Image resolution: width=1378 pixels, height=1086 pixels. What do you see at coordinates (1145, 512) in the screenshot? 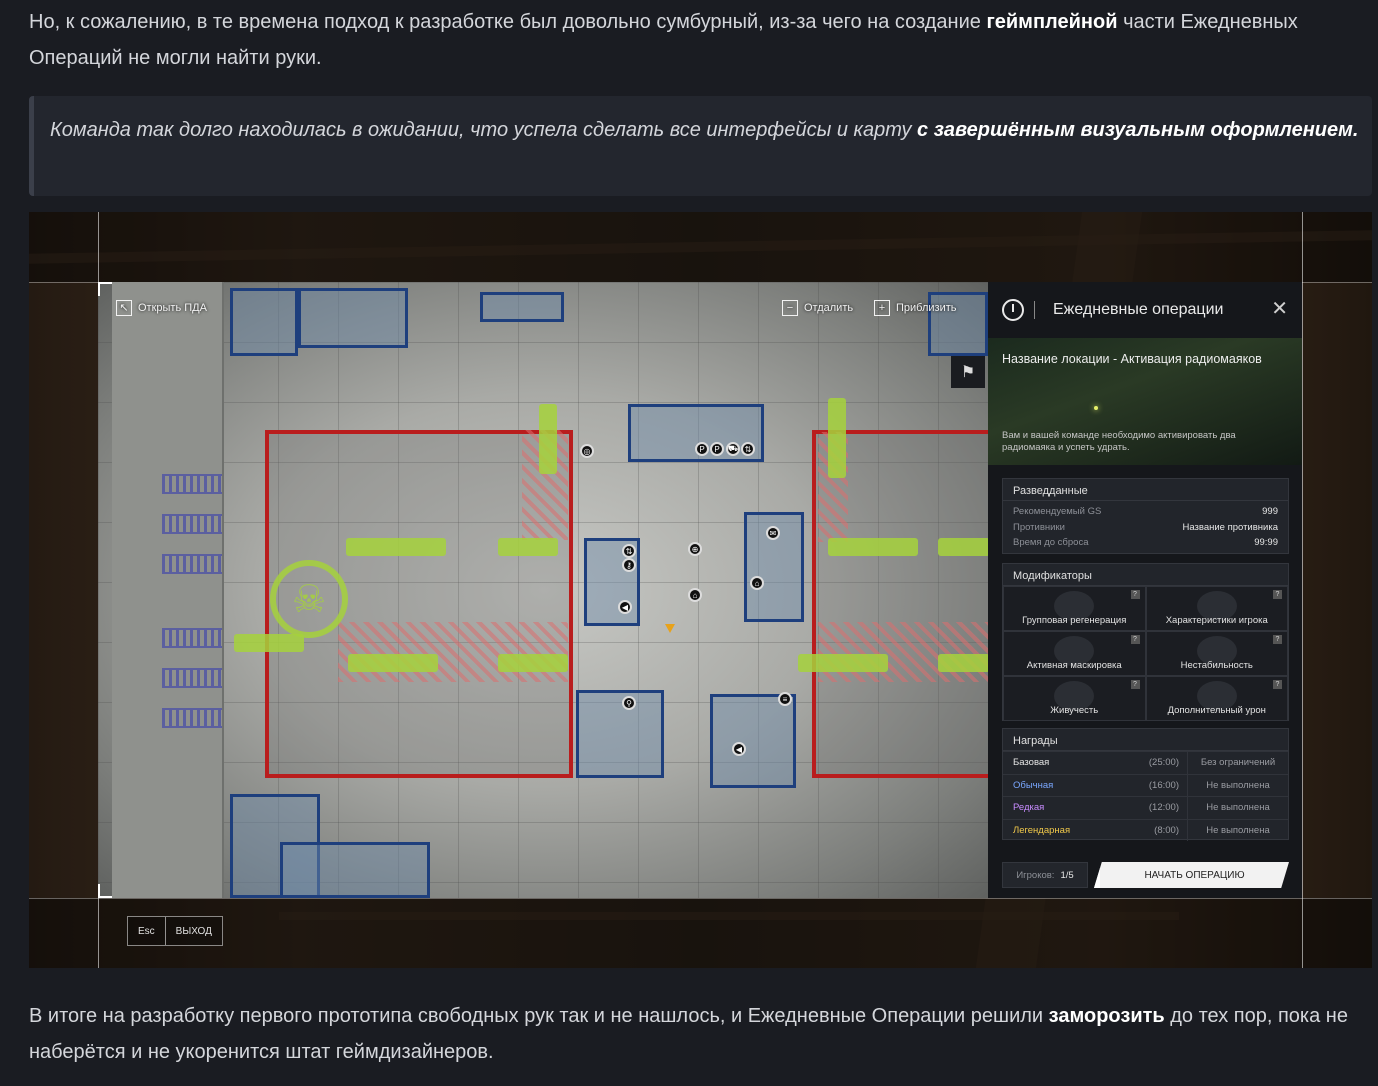
I see `intel-row: Рекомендуемый GS 999` at bounding box center [1145, 512].